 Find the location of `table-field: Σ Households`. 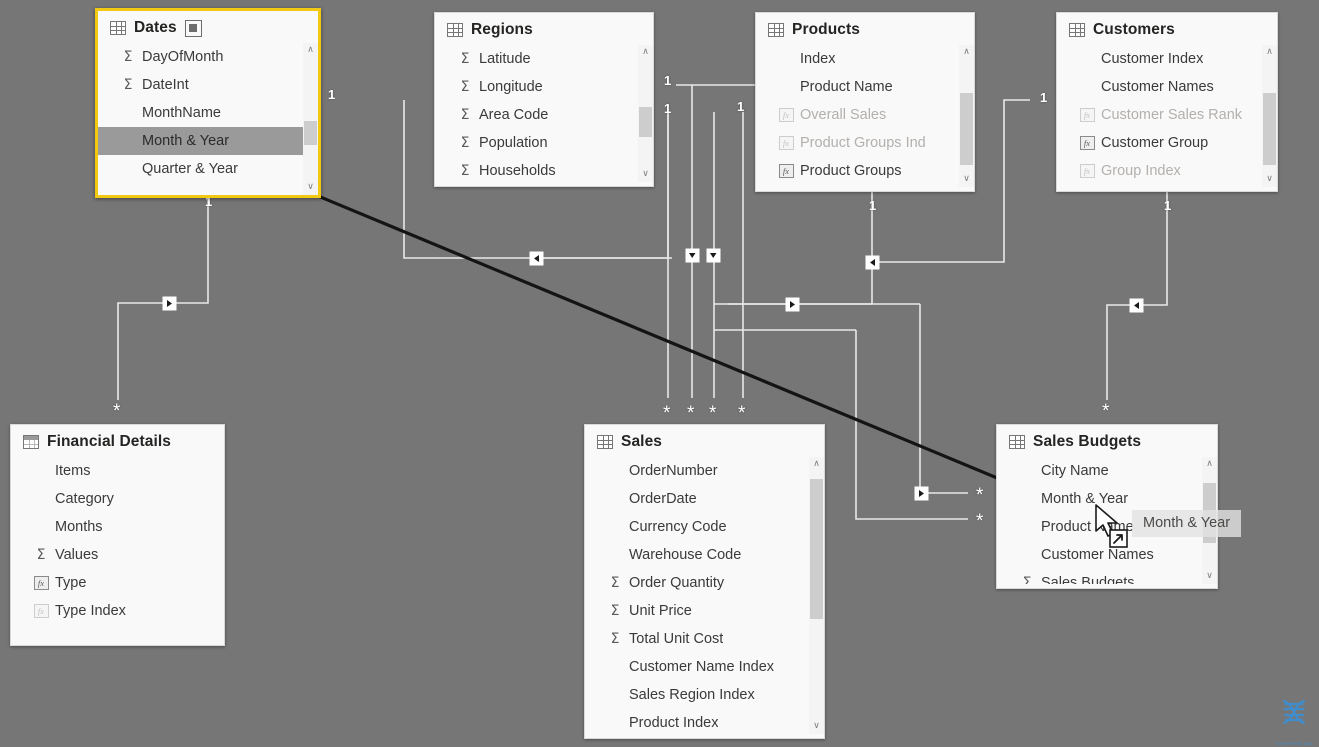

table-field: Σ Households is located at coordinates (544, 169).